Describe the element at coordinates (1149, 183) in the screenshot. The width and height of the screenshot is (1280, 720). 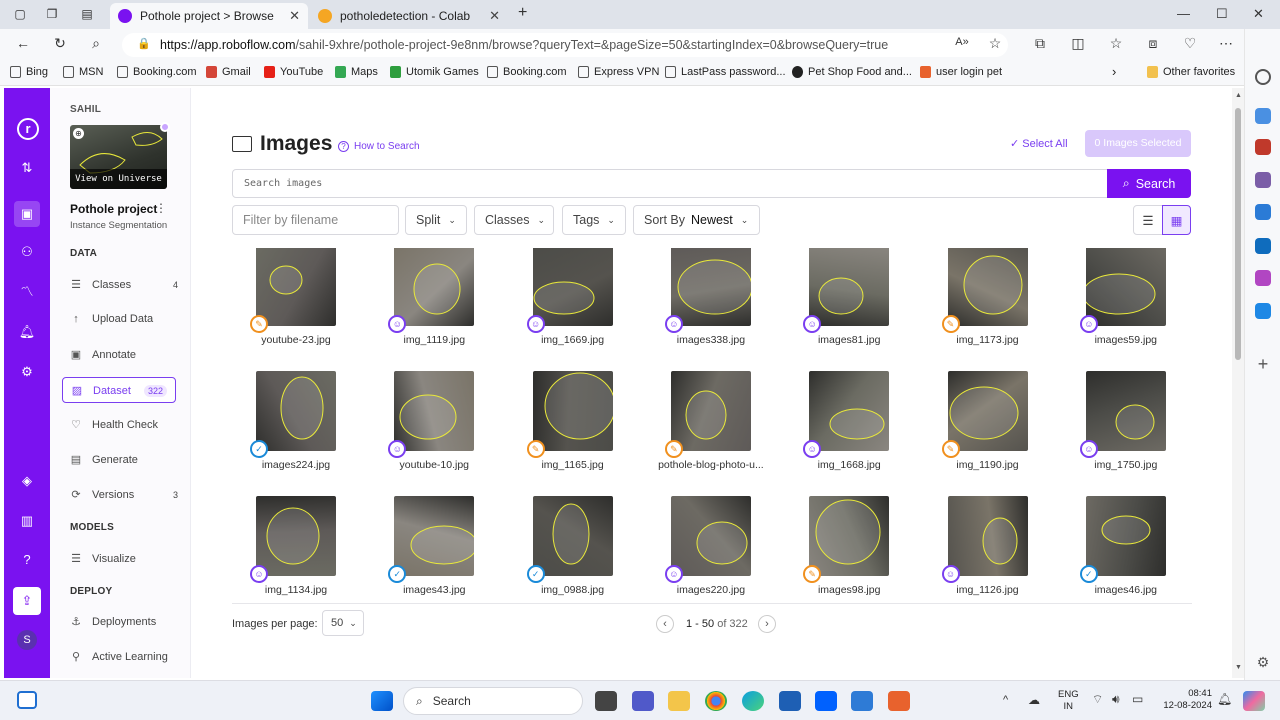
I see `search-button: ⌕ Search` at that location.